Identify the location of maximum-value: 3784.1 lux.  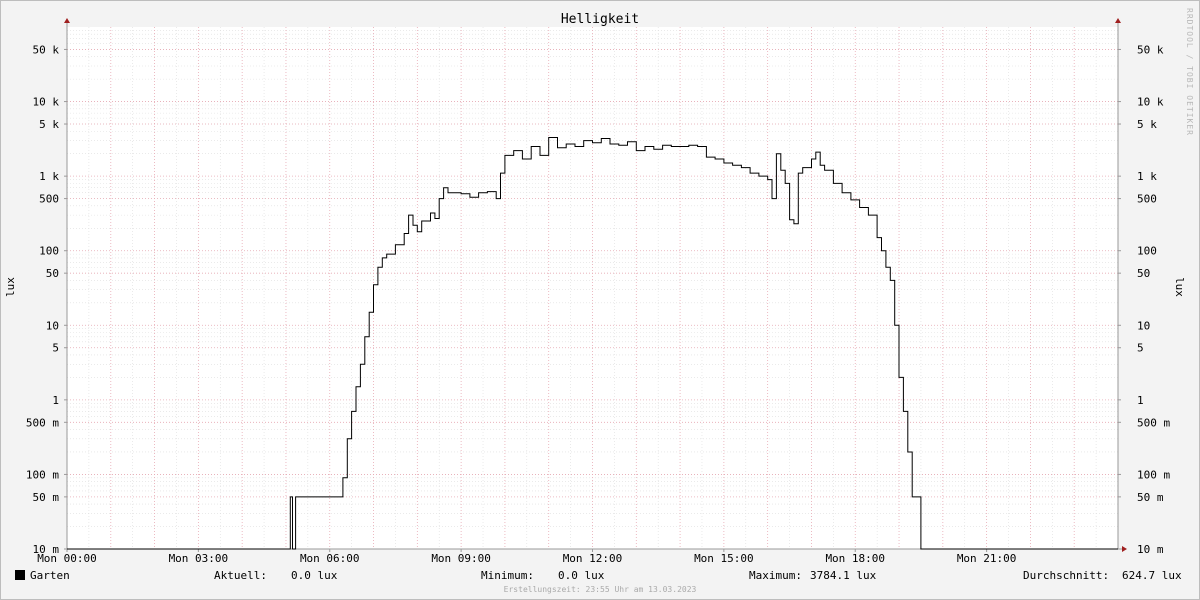
(843, 575).